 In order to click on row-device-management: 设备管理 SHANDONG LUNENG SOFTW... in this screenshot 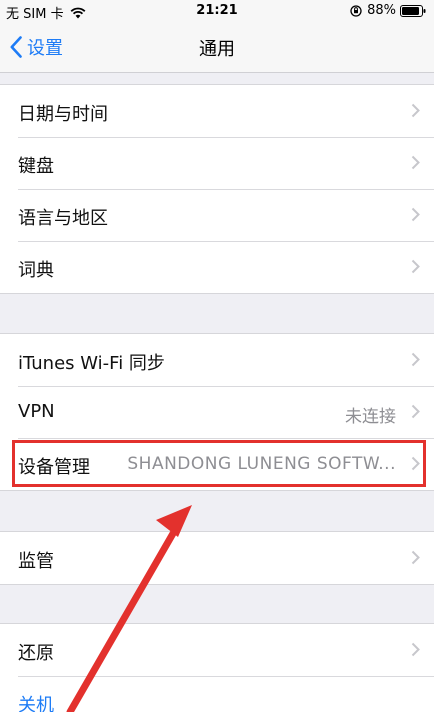, I will do `click(217, 464)`.